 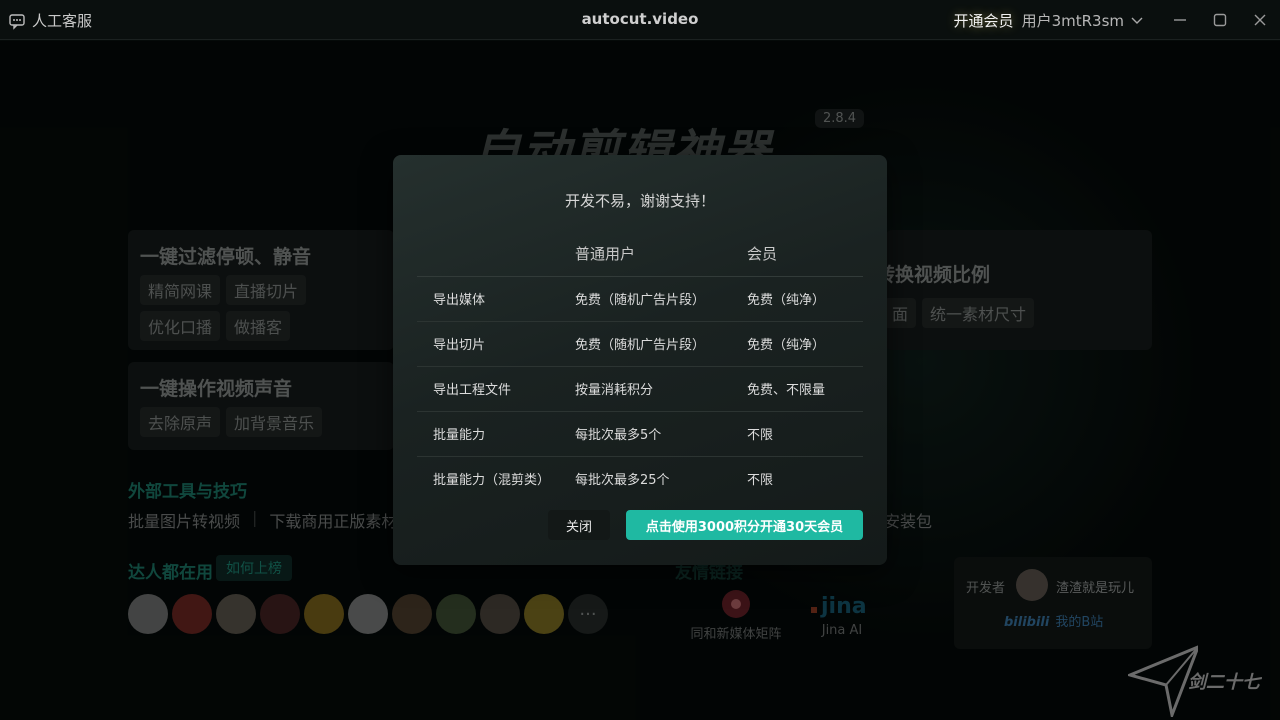 What do you see at coordinates (496, 254) in the screenshot?
I see `column-header` at bounding box center [496, 254].